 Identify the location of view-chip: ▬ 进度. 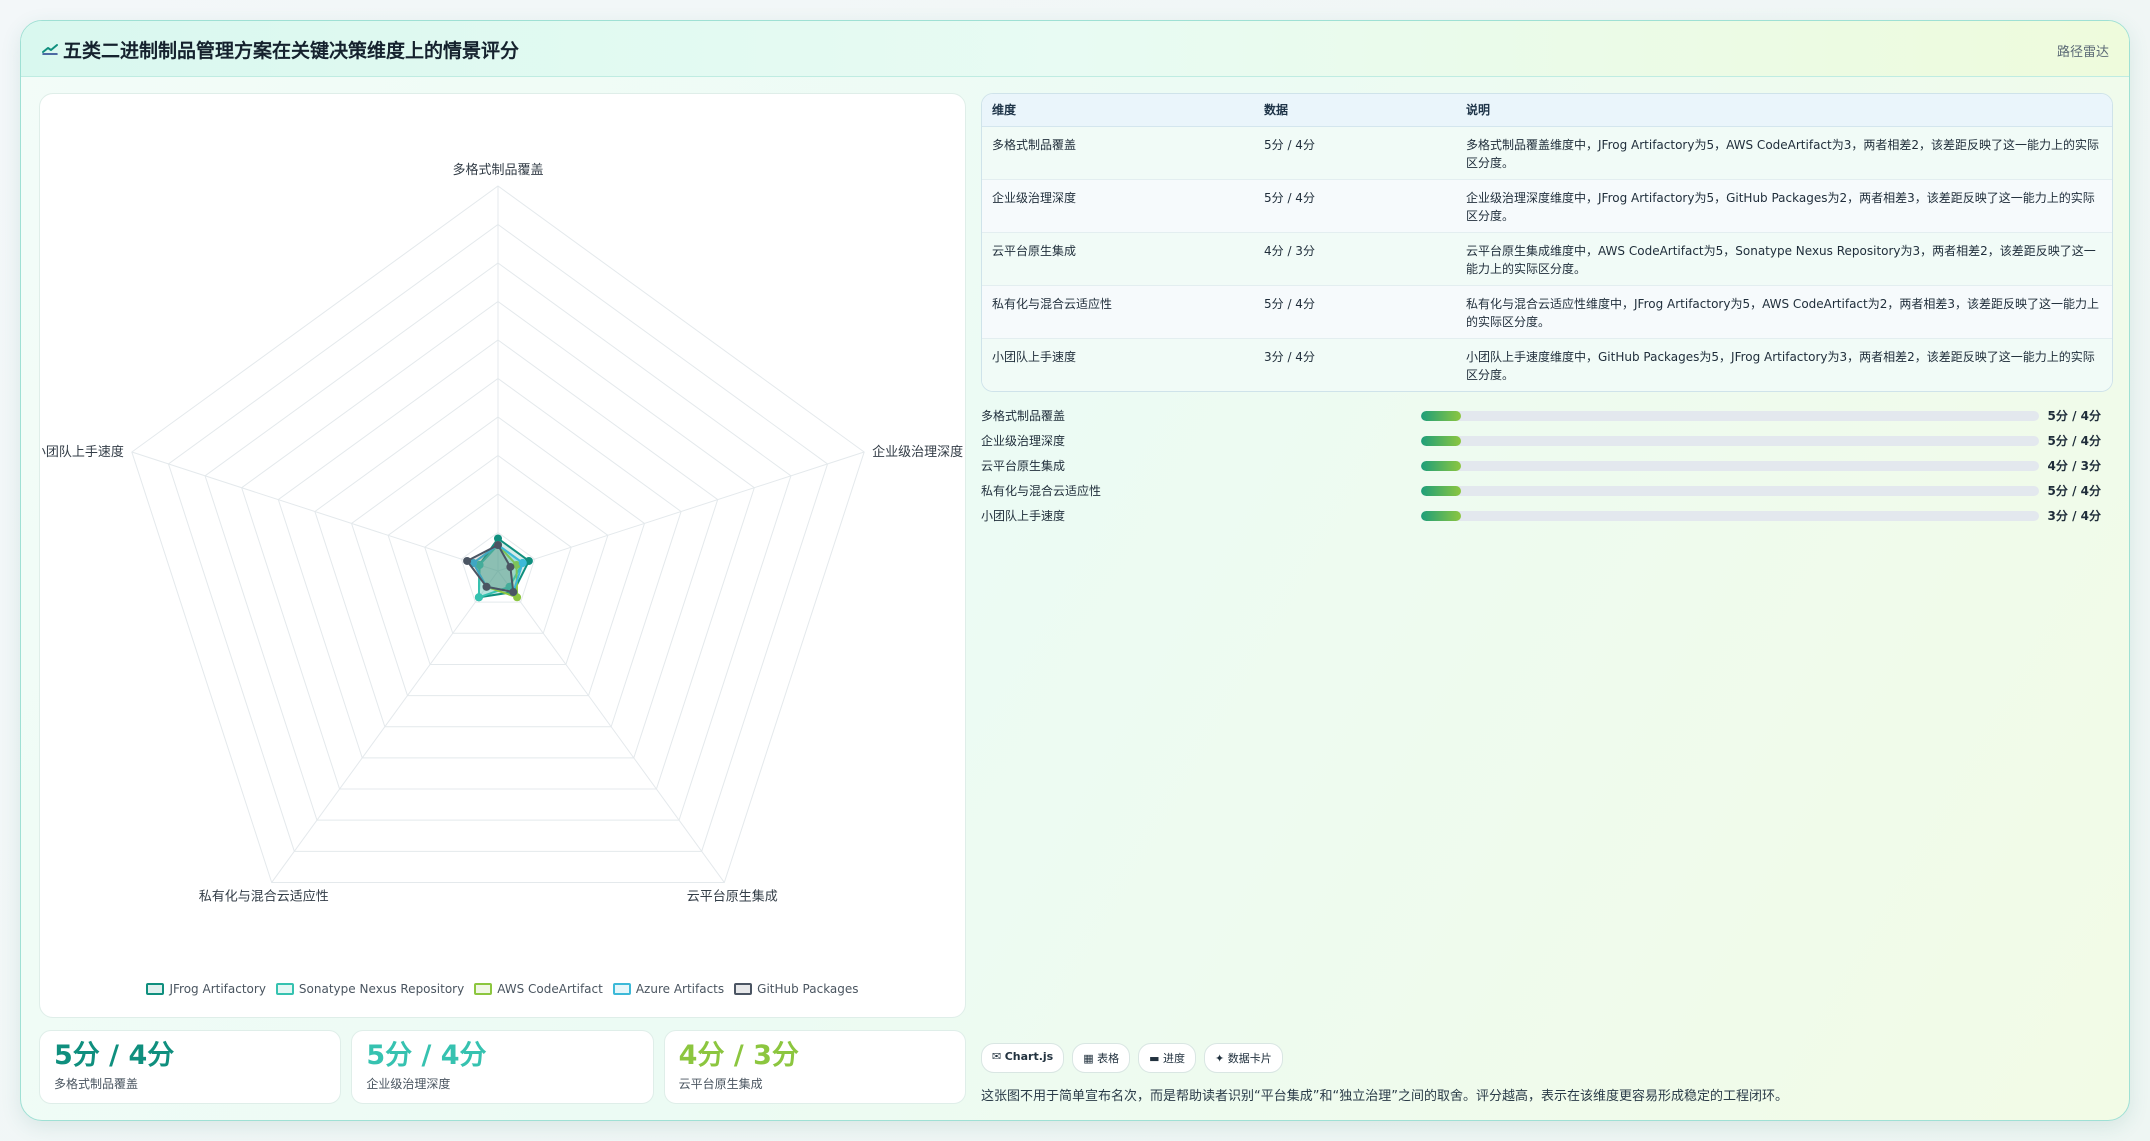
(1167, 1058).